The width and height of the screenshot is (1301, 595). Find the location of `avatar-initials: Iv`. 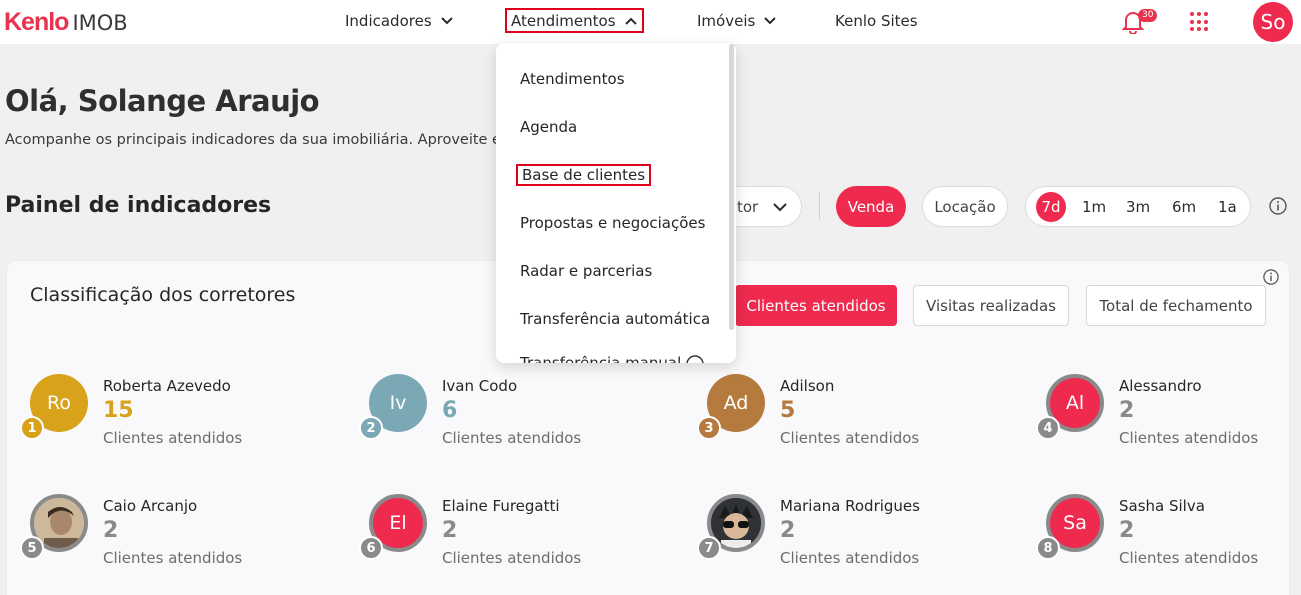

avatar-initials: Iv is located at coordinates (398, 403).